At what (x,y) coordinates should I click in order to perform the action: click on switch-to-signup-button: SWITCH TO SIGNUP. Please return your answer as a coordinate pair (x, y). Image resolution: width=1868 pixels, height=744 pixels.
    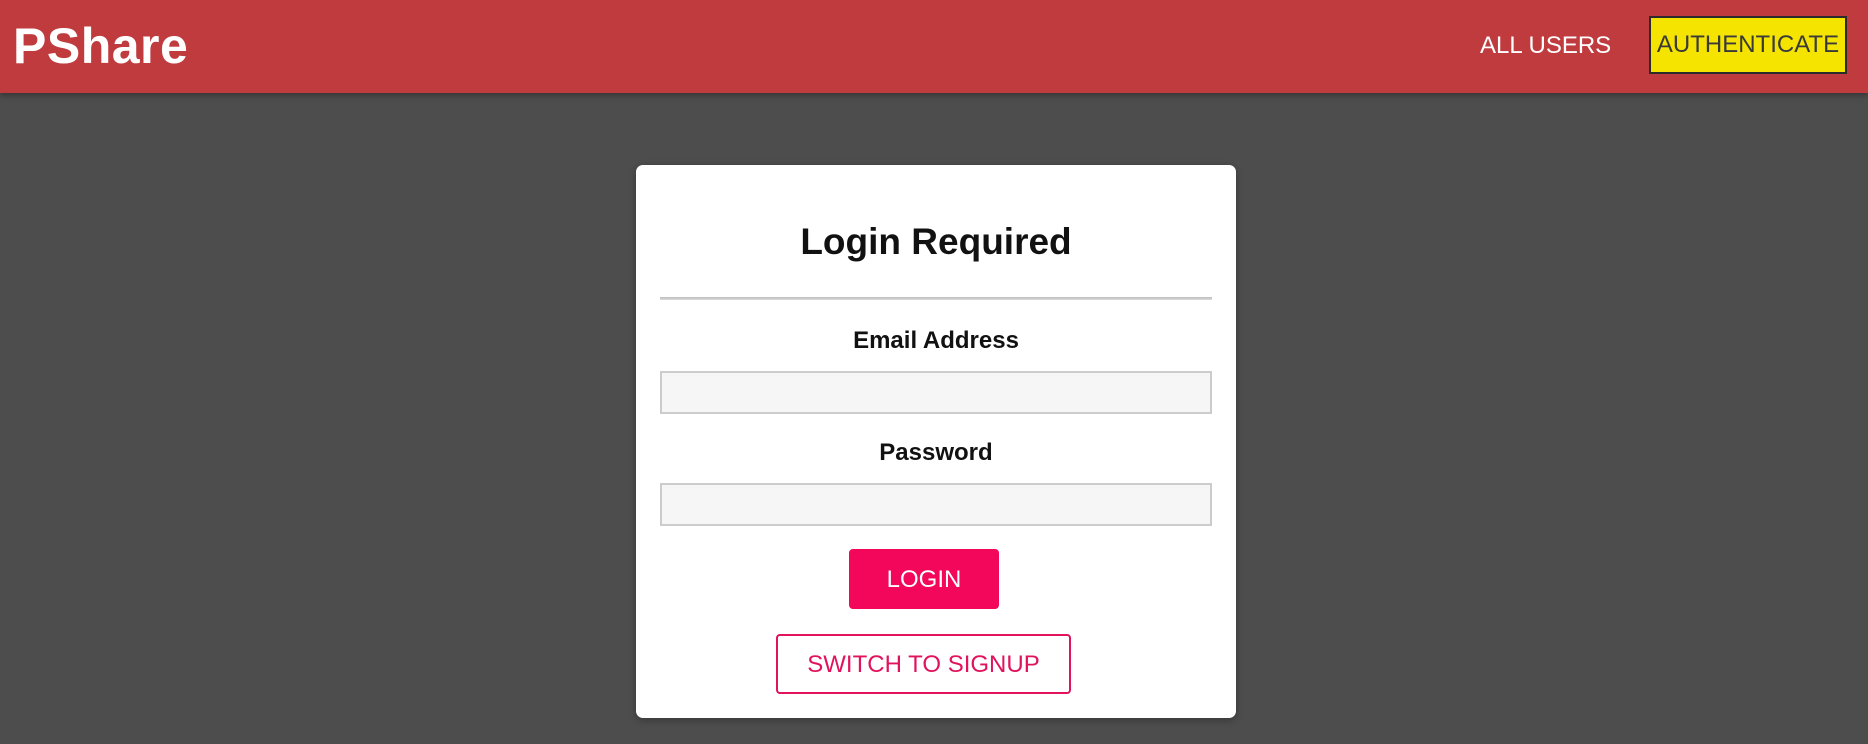
    Looking at the image, I should click on (923, 664).